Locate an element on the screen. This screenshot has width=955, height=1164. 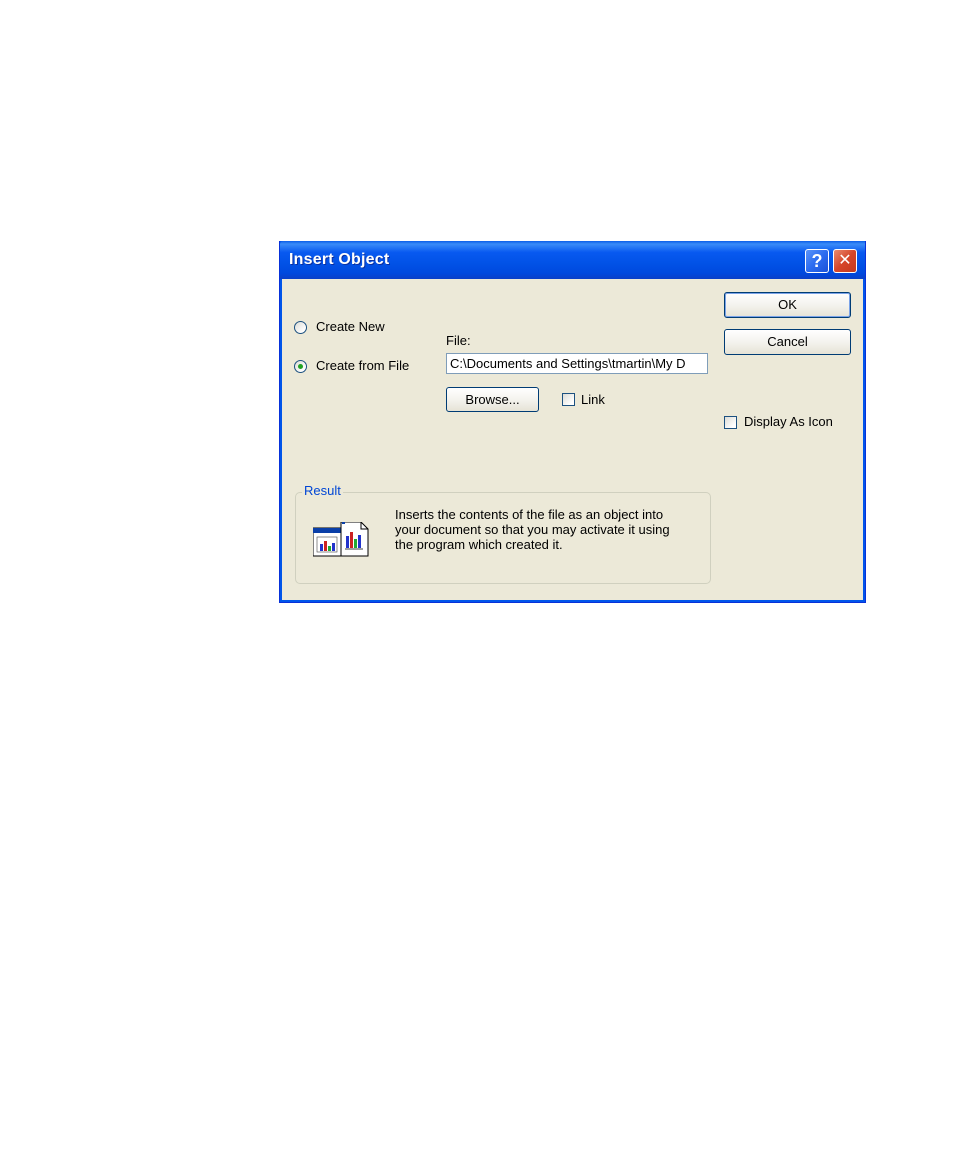
link-checkbox is located at coordinates (568, 399).